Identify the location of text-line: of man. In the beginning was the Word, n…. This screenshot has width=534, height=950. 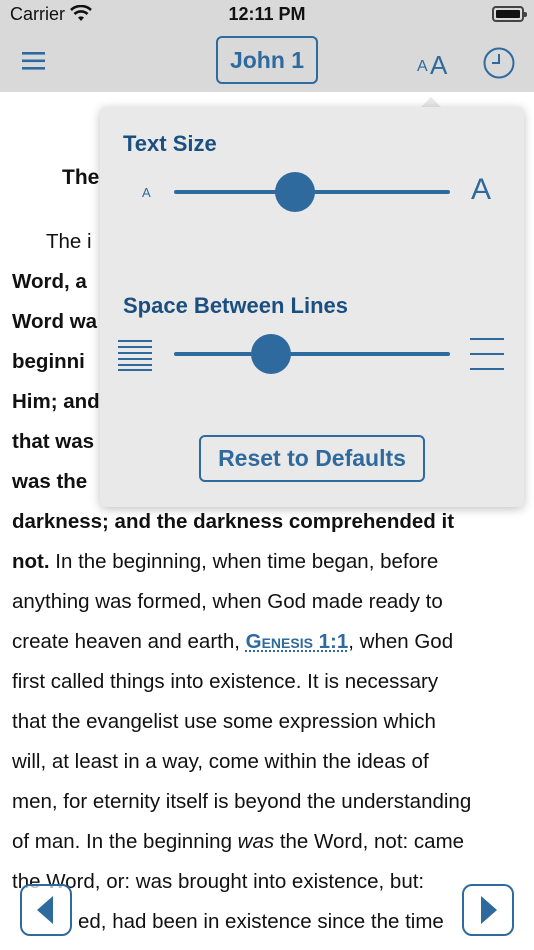
(238, 841).